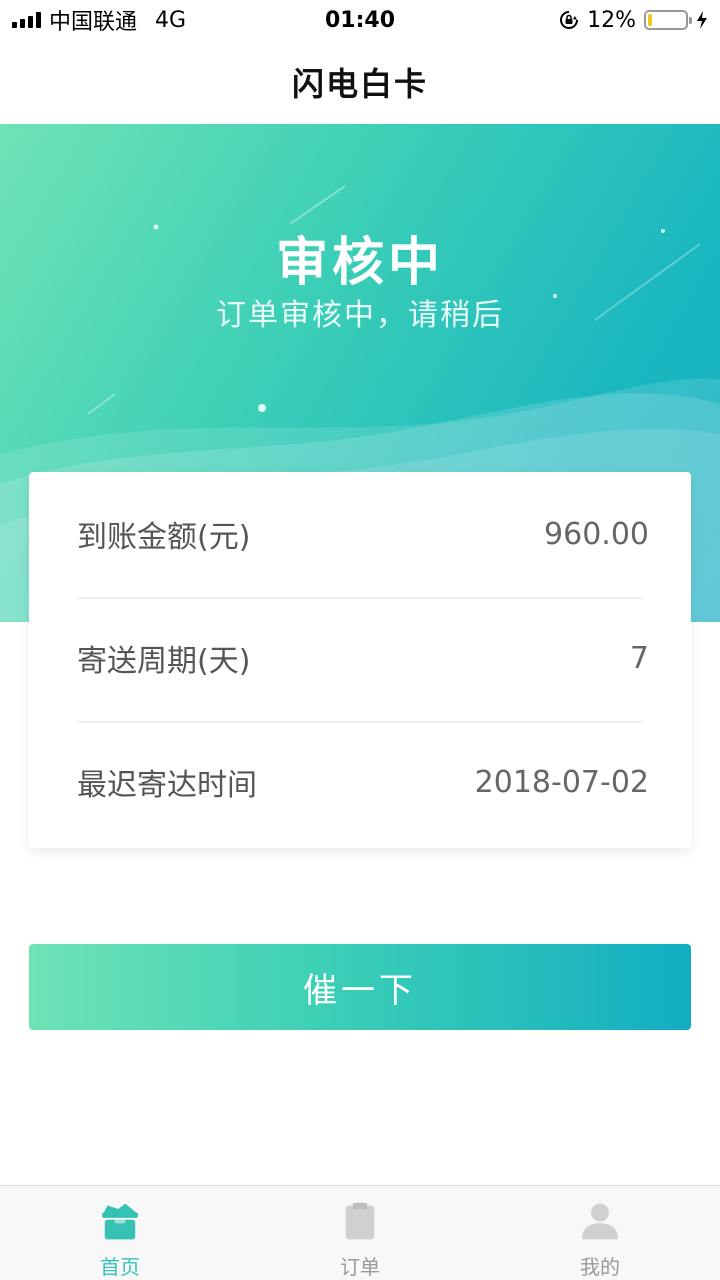 The width and height of the screenshot is (720, 1280). What do you see at coordinates (360, 1267) in the screenshot?
I see `tab-label-orders: 订单` at bounding box center [360, 1267].